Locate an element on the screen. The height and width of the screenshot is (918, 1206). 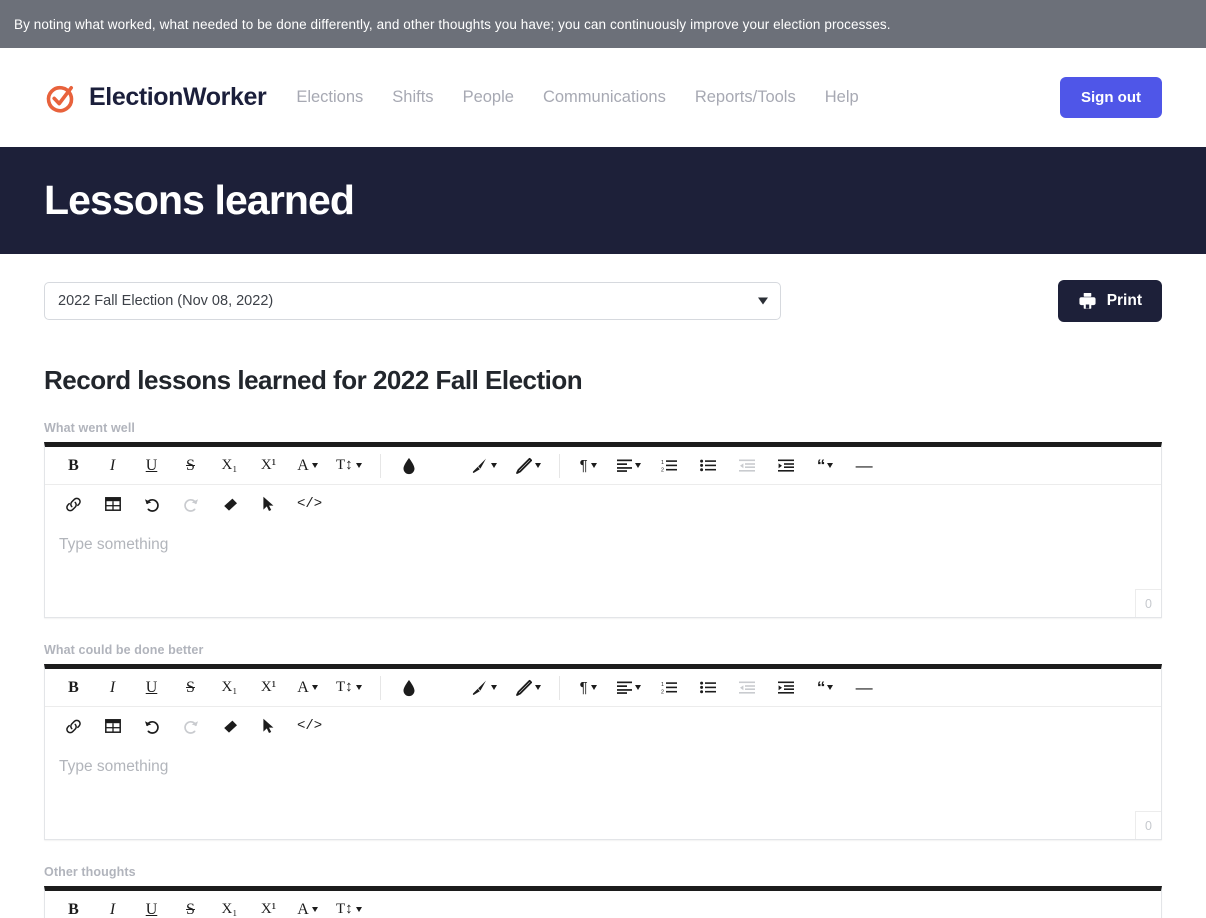
undo-icon is located at coordinates (151, 727).